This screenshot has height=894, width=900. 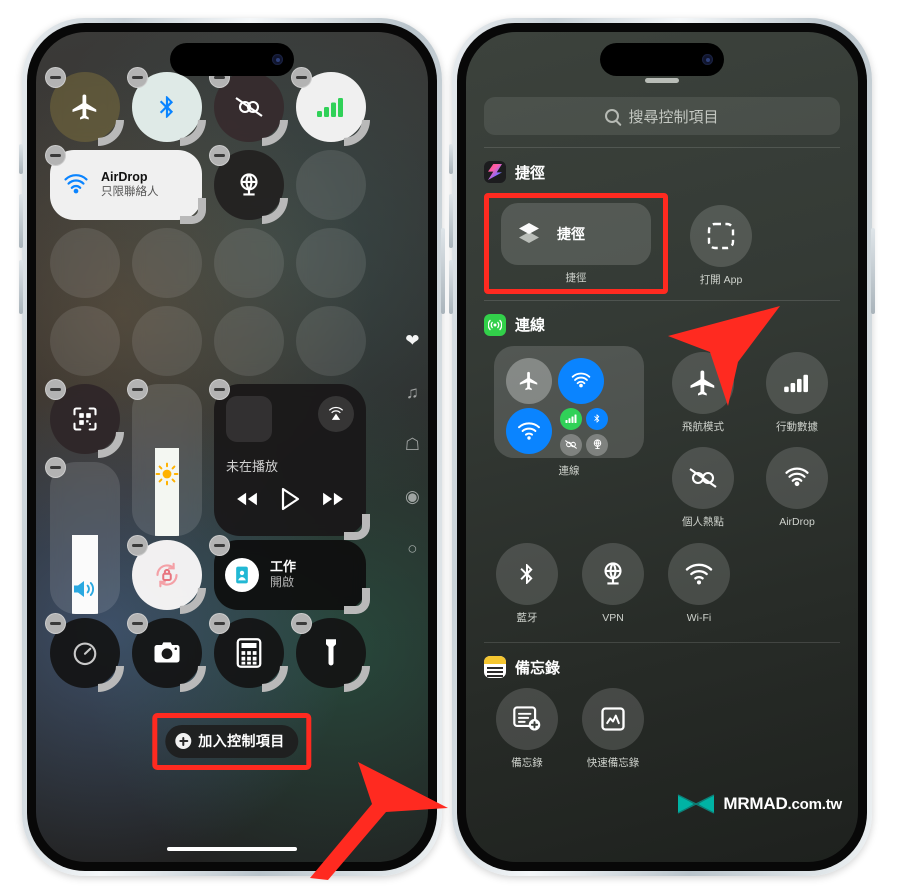 What do you see at coordinates (597, 444) in the screenshot?
I see `vpn-mini` at bounding box center [597, 444].